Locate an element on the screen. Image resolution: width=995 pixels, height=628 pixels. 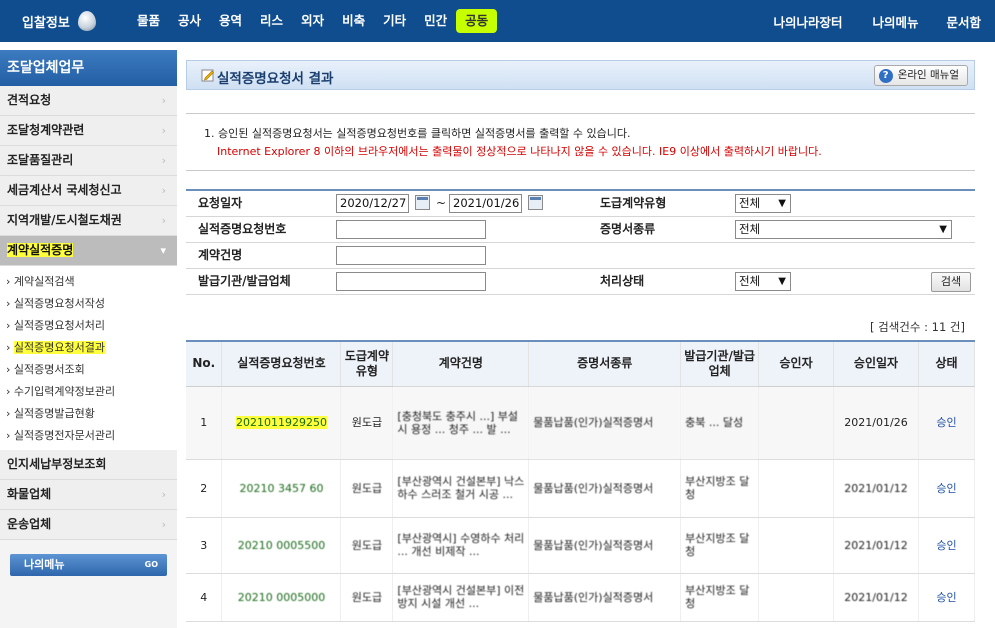
top-menu: 물품 공사 용역 리스 외자 비축 기타 민간 공동 is located at coordinates (313, 21).